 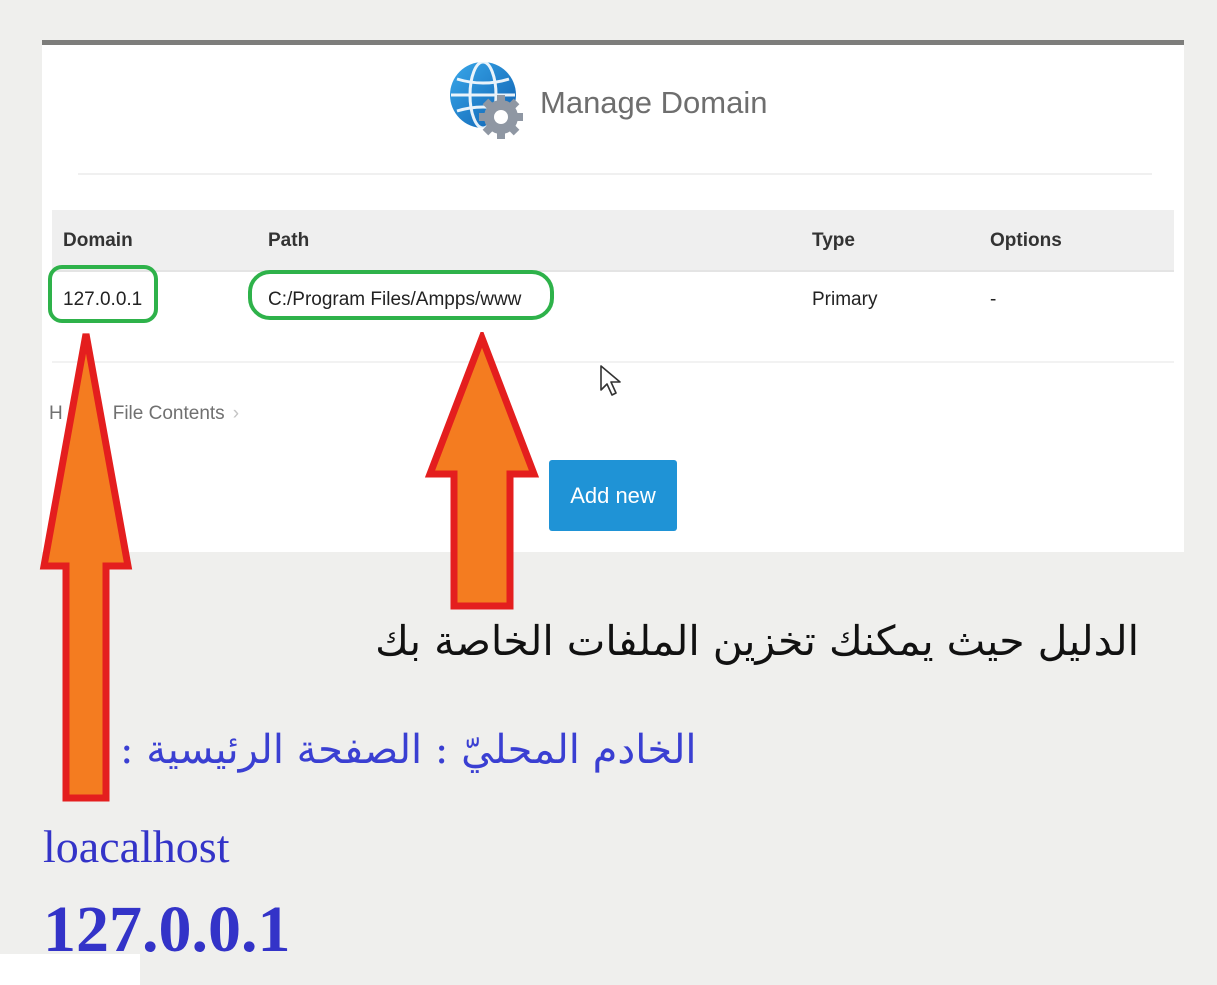 What do you see at coordinates (833, 240) in the screenshot?
I see `column-header-type: Type` at bounding box center [833, 240].